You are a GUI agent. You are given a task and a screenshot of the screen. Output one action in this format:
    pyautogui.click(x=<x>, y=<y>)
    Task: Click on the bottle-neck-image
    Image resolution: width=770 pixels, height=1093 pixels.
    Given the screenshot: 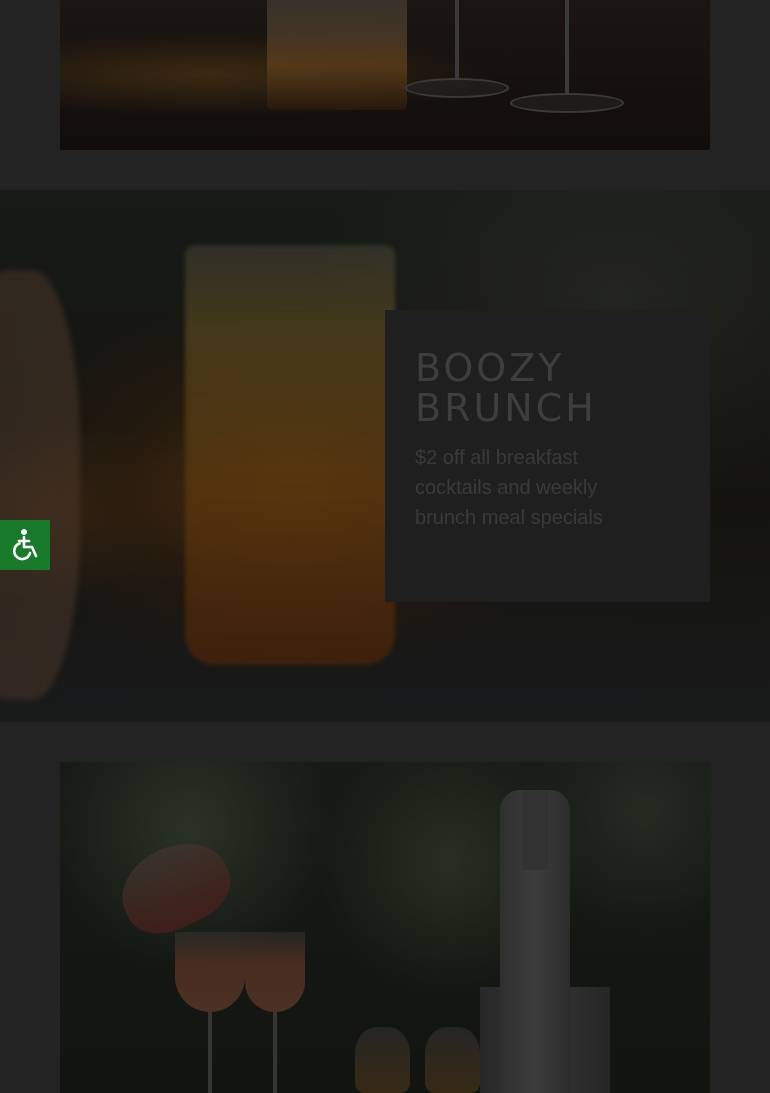 What is the action you would take?
    pyautogui.click(x=535, y=830)
    